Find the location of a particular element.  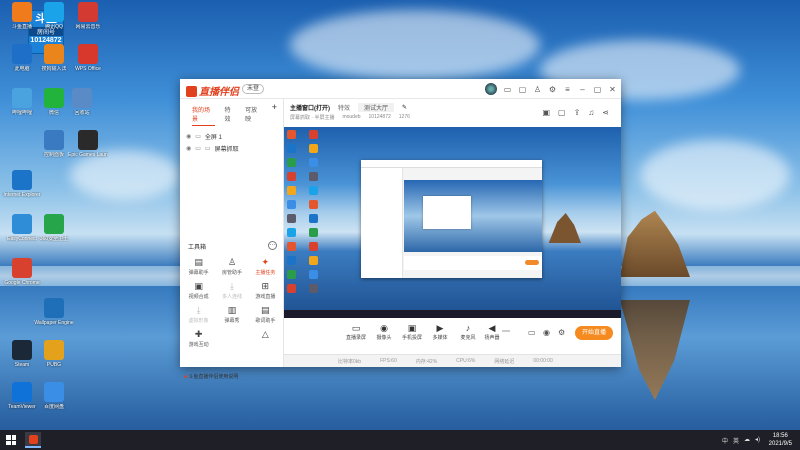

windows-logo-pane is located at coordinates (13, 437).